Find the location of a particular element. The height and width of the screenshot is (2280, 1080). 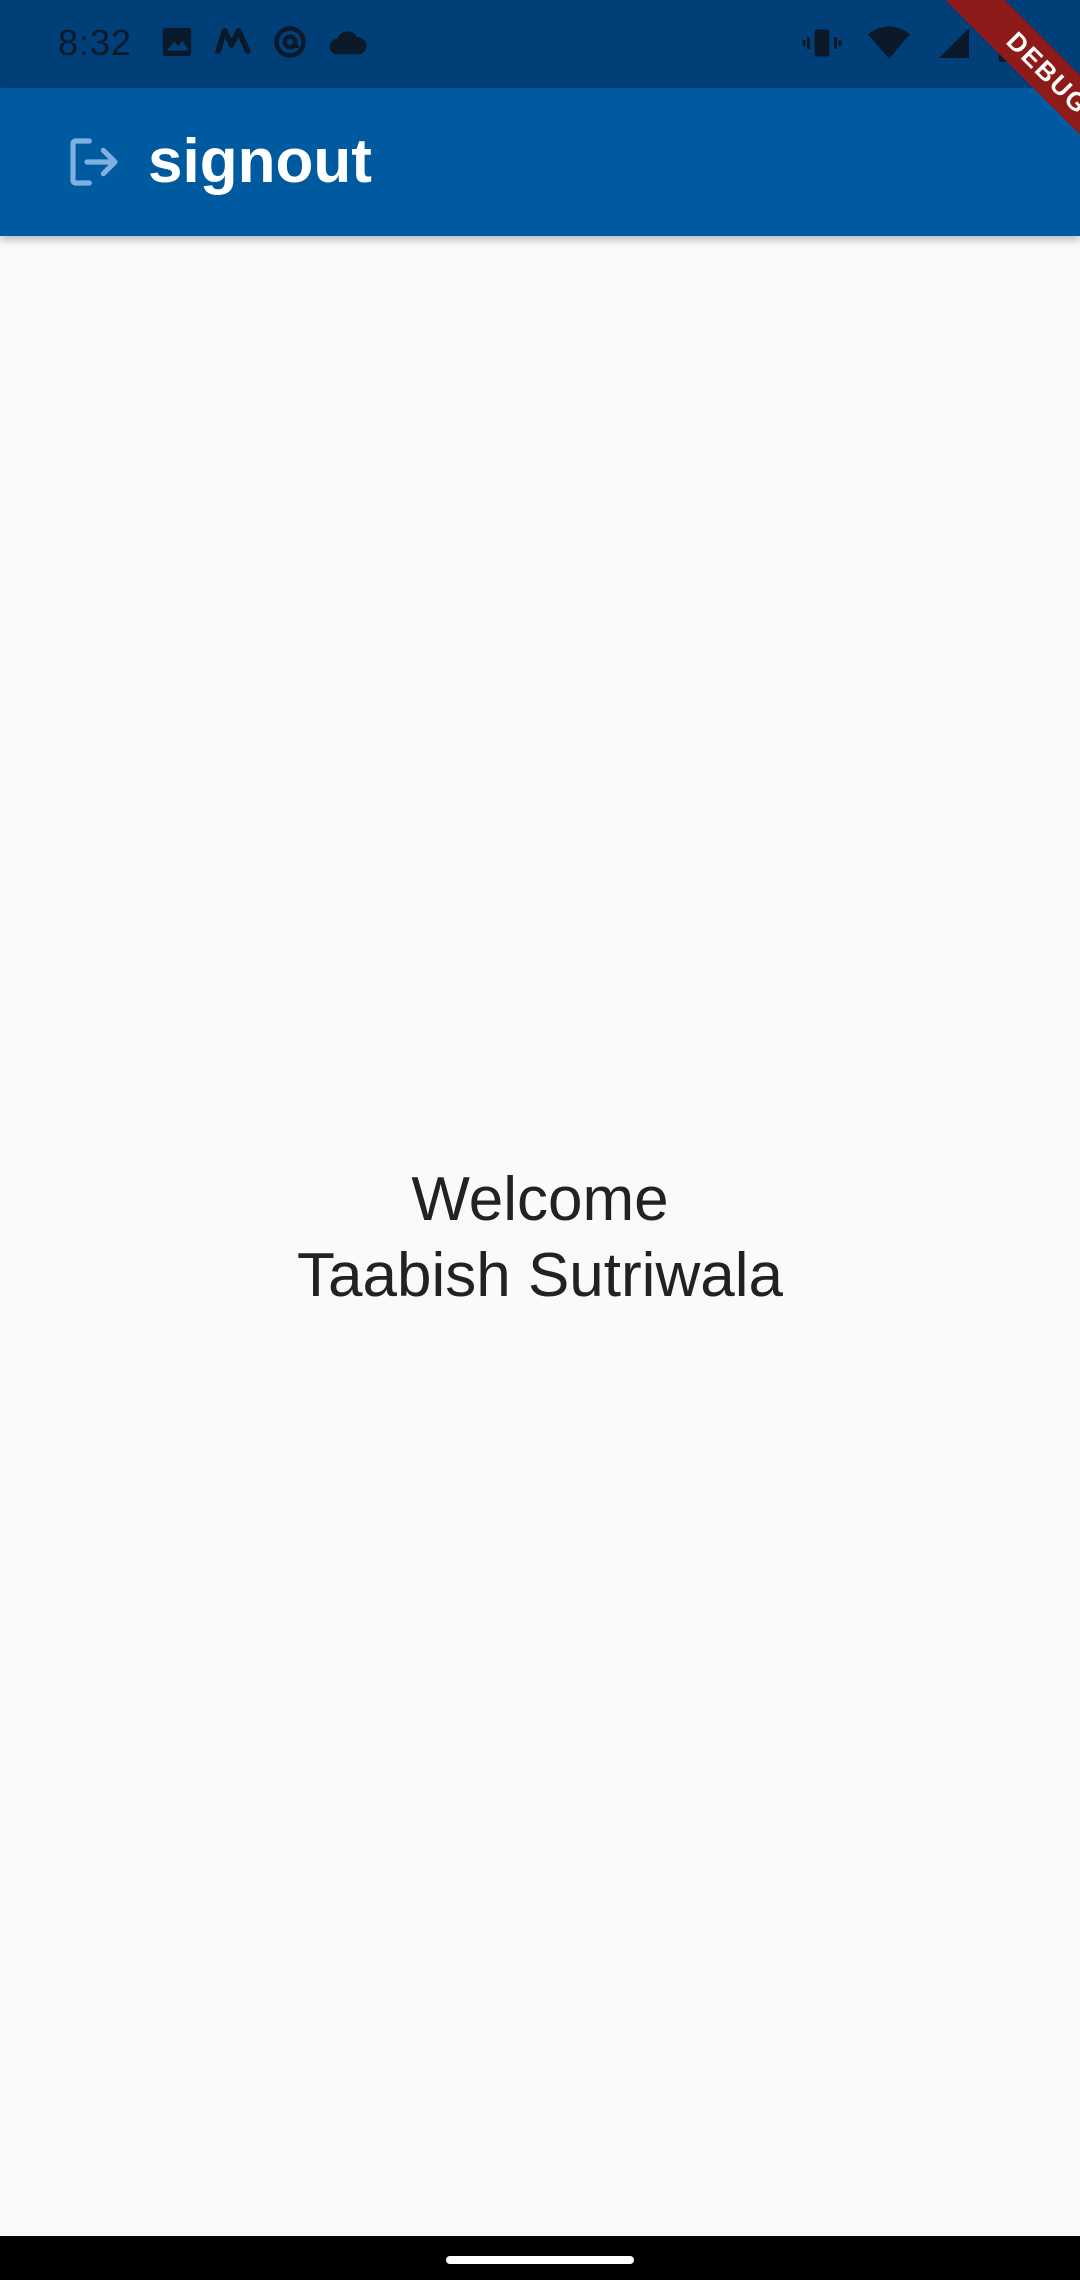

app-bar: signout is located at coordinates (540, 162).